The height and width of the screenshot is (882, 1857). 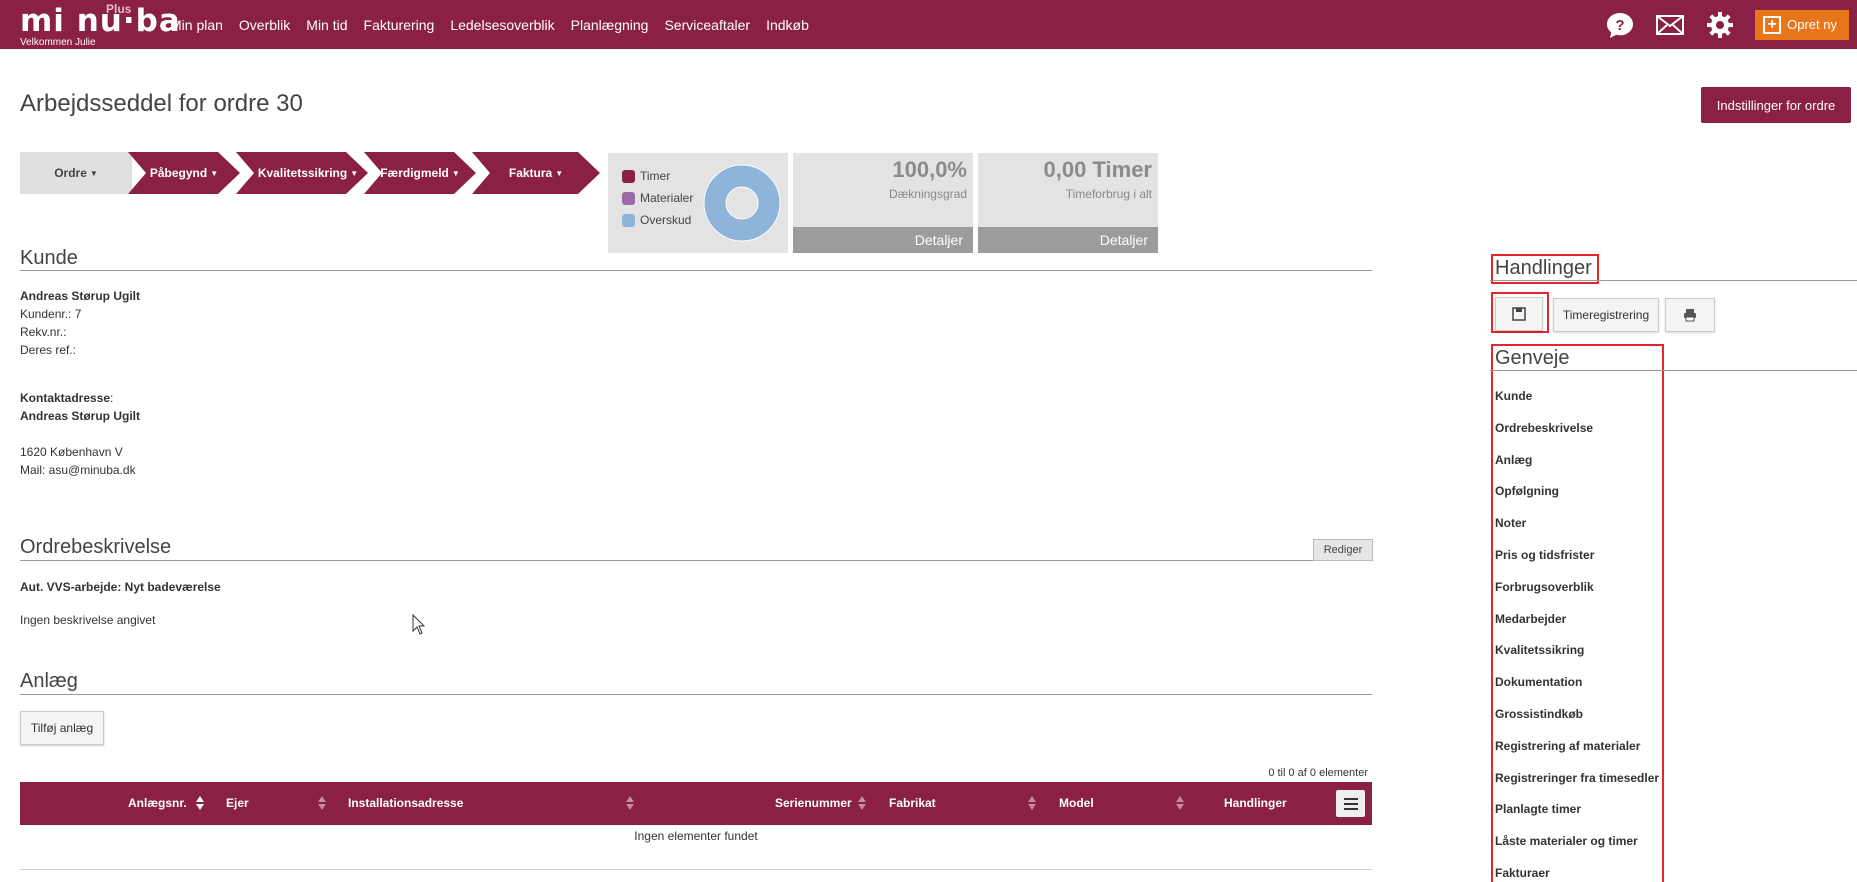 What do you see at coordinates (667, 198) in the screenshot?
I see `legend-label: Materialer` at bounding box center [667, 198].